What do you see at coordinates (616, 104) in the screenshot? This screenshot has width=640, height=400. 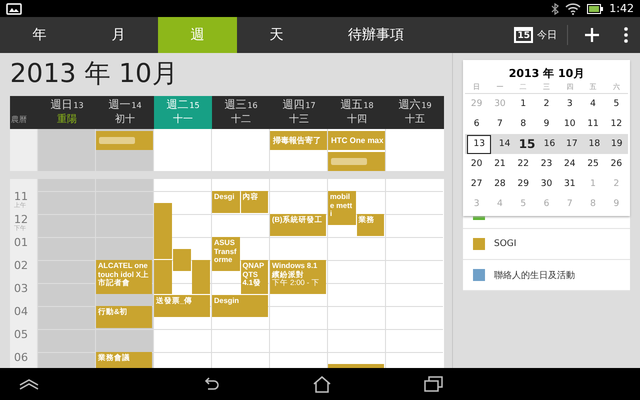 I see `calendar-day: 5` at bounding box center [616, 104].